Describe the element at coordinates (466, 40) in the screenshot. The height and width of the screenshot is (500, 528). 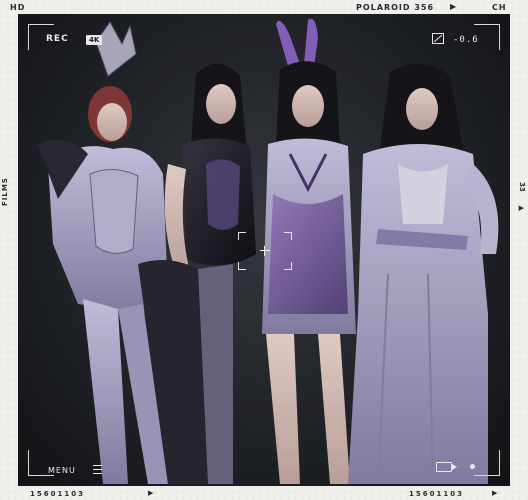
I see `exposure-value: -0.6` at that location.